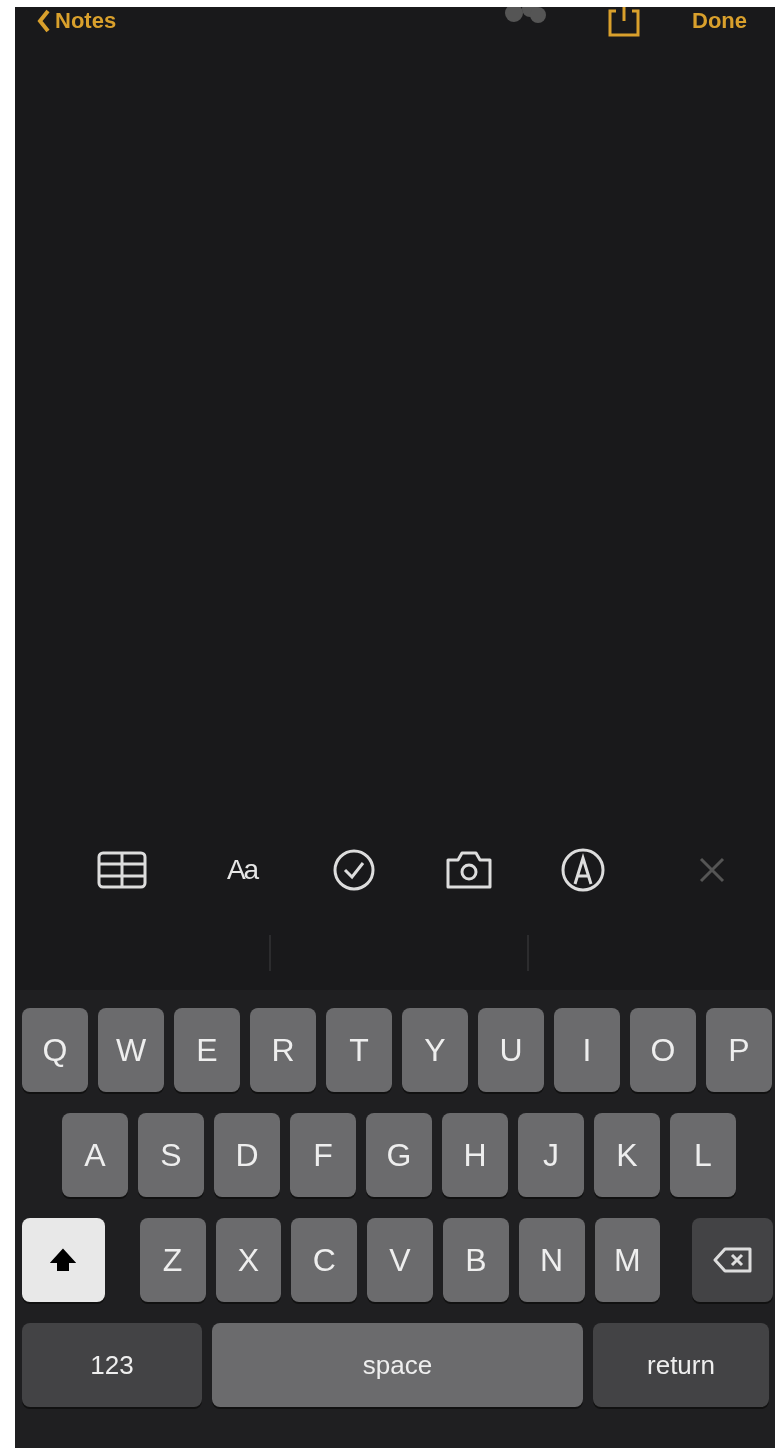 The height and width of the screenshot is (1448, 775). What do you see at coordinates (681, 1365) in the screenshot?
I see `return-key: return` at bounding box center [681, 1365].